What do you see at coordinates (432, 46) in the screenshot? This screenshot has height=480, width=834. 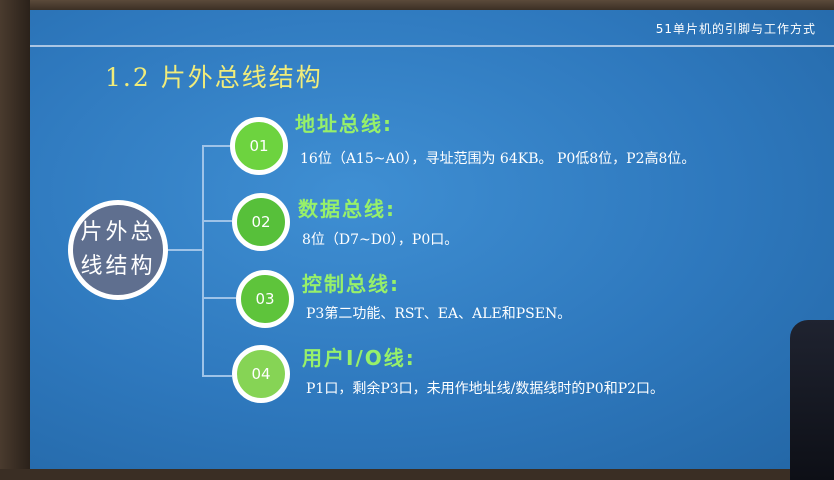 I see `header-divider` at bounding box center [432, 46].